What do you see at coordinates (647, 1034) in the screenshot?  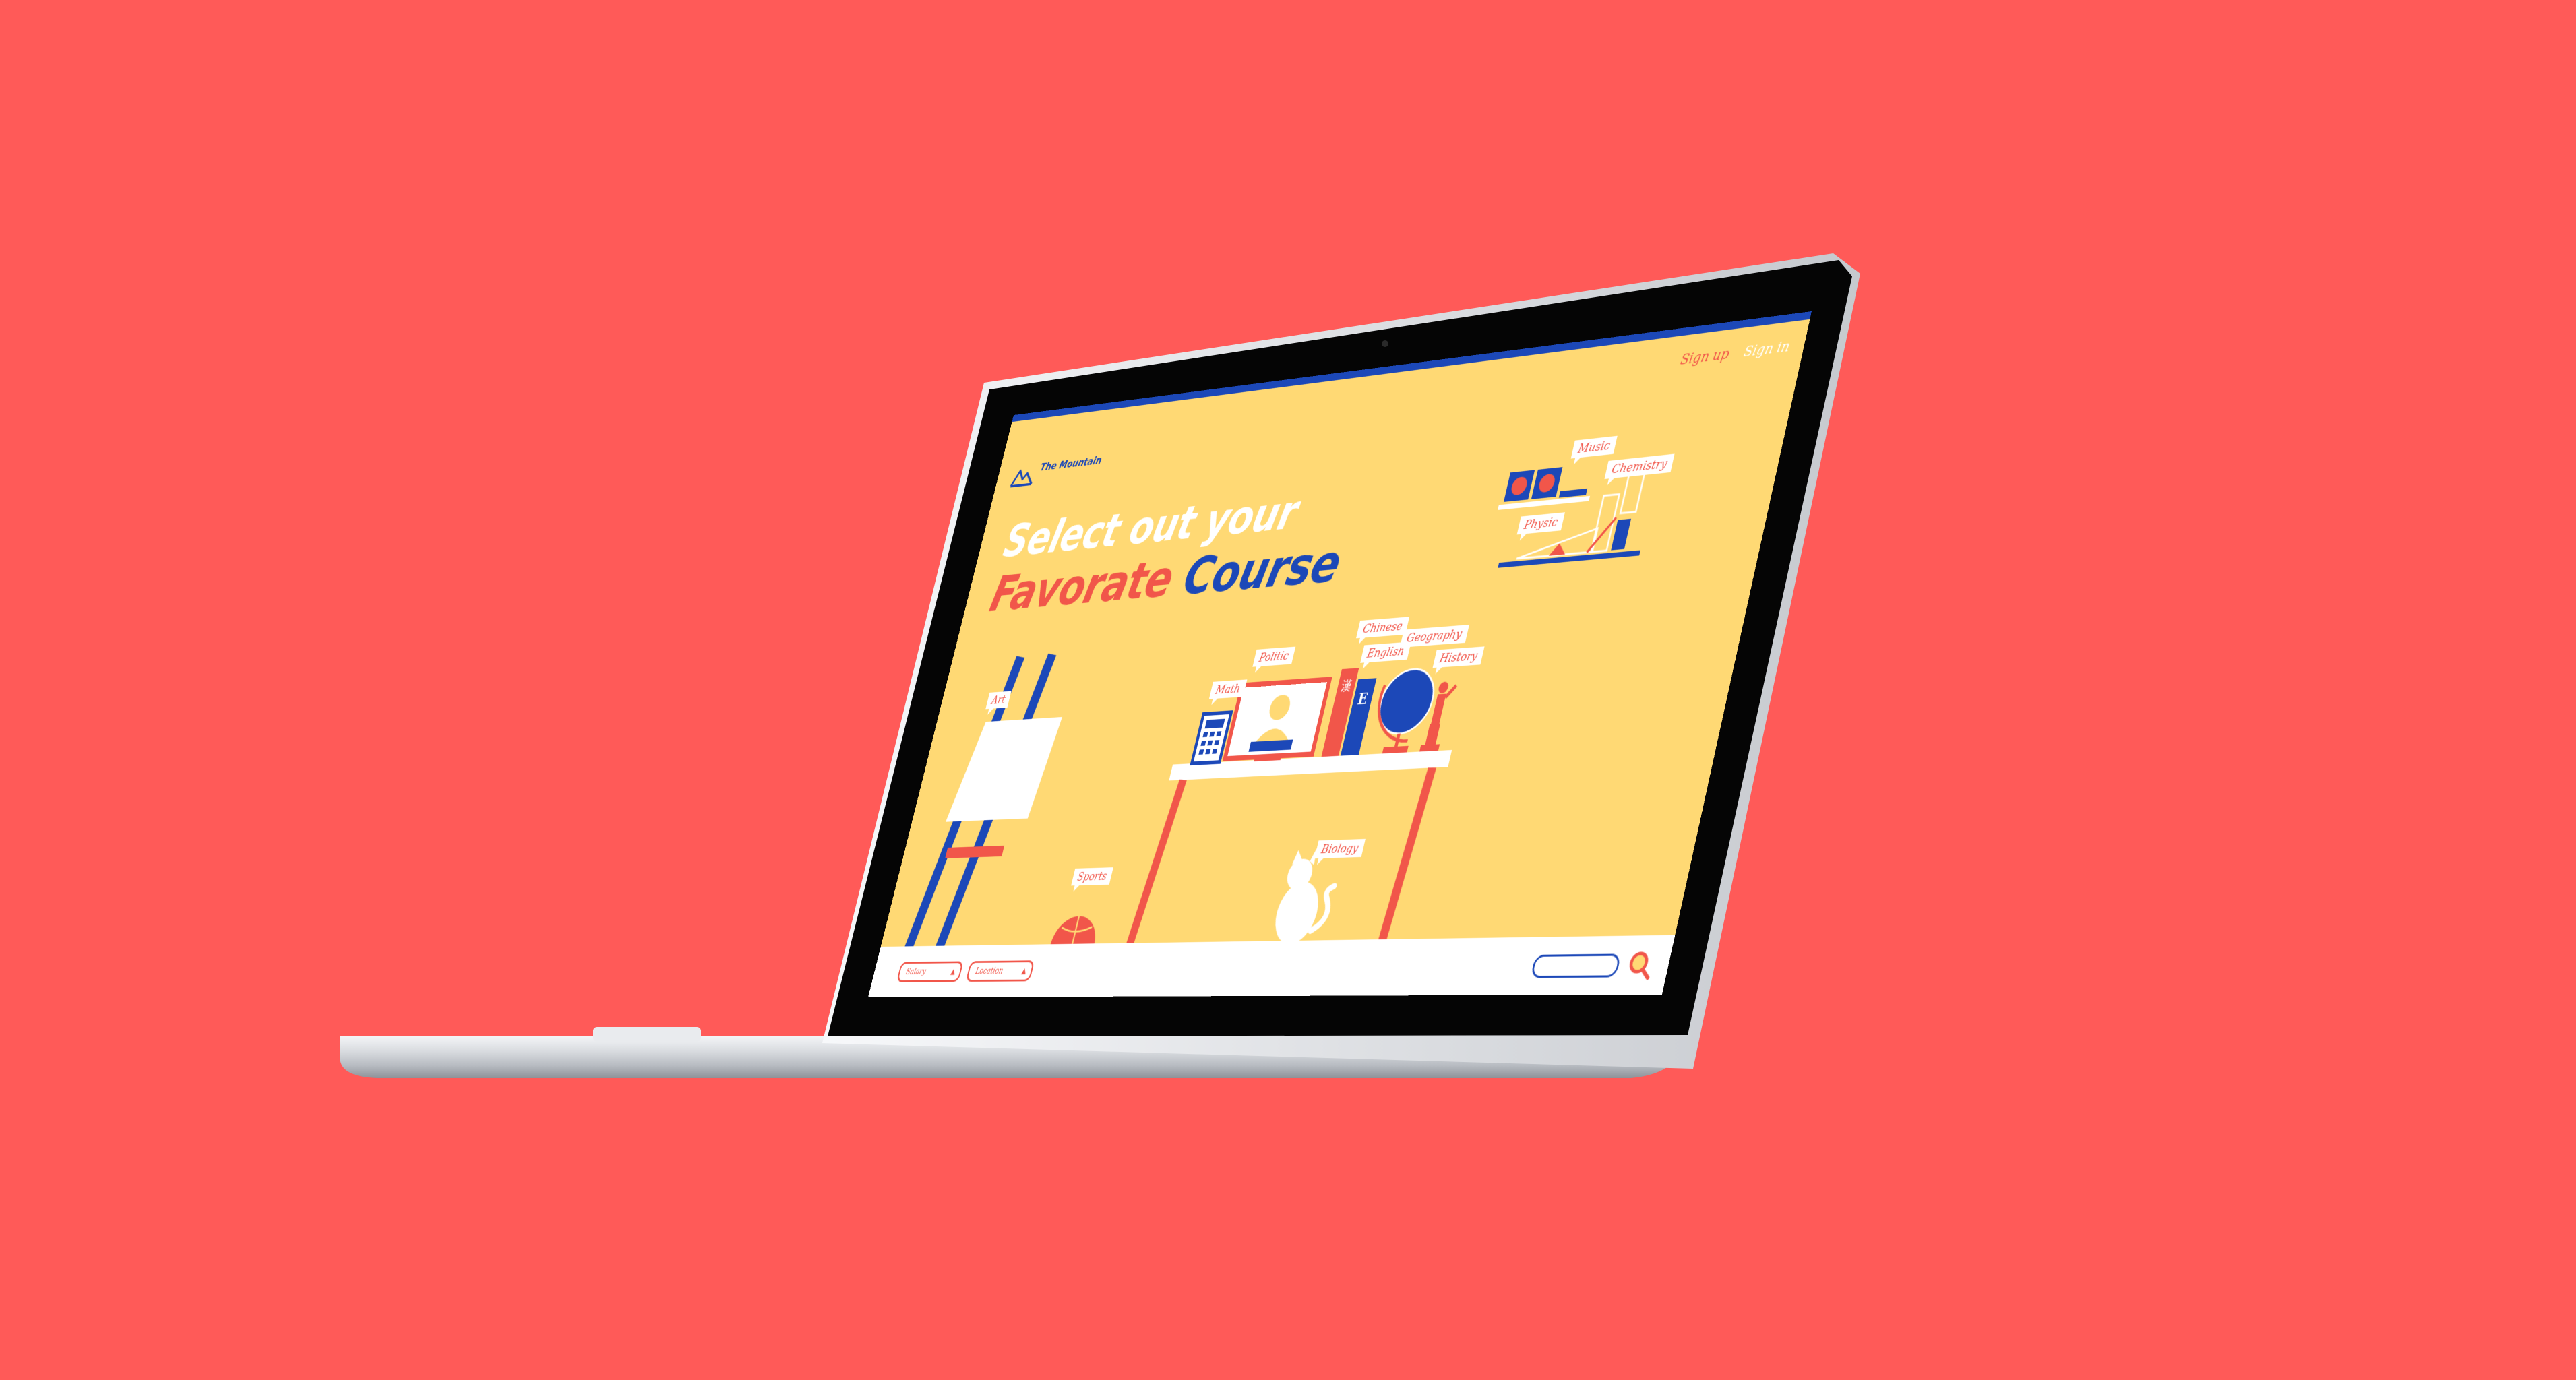 I see `laptop-notch` at bounding box center [647, 1034].